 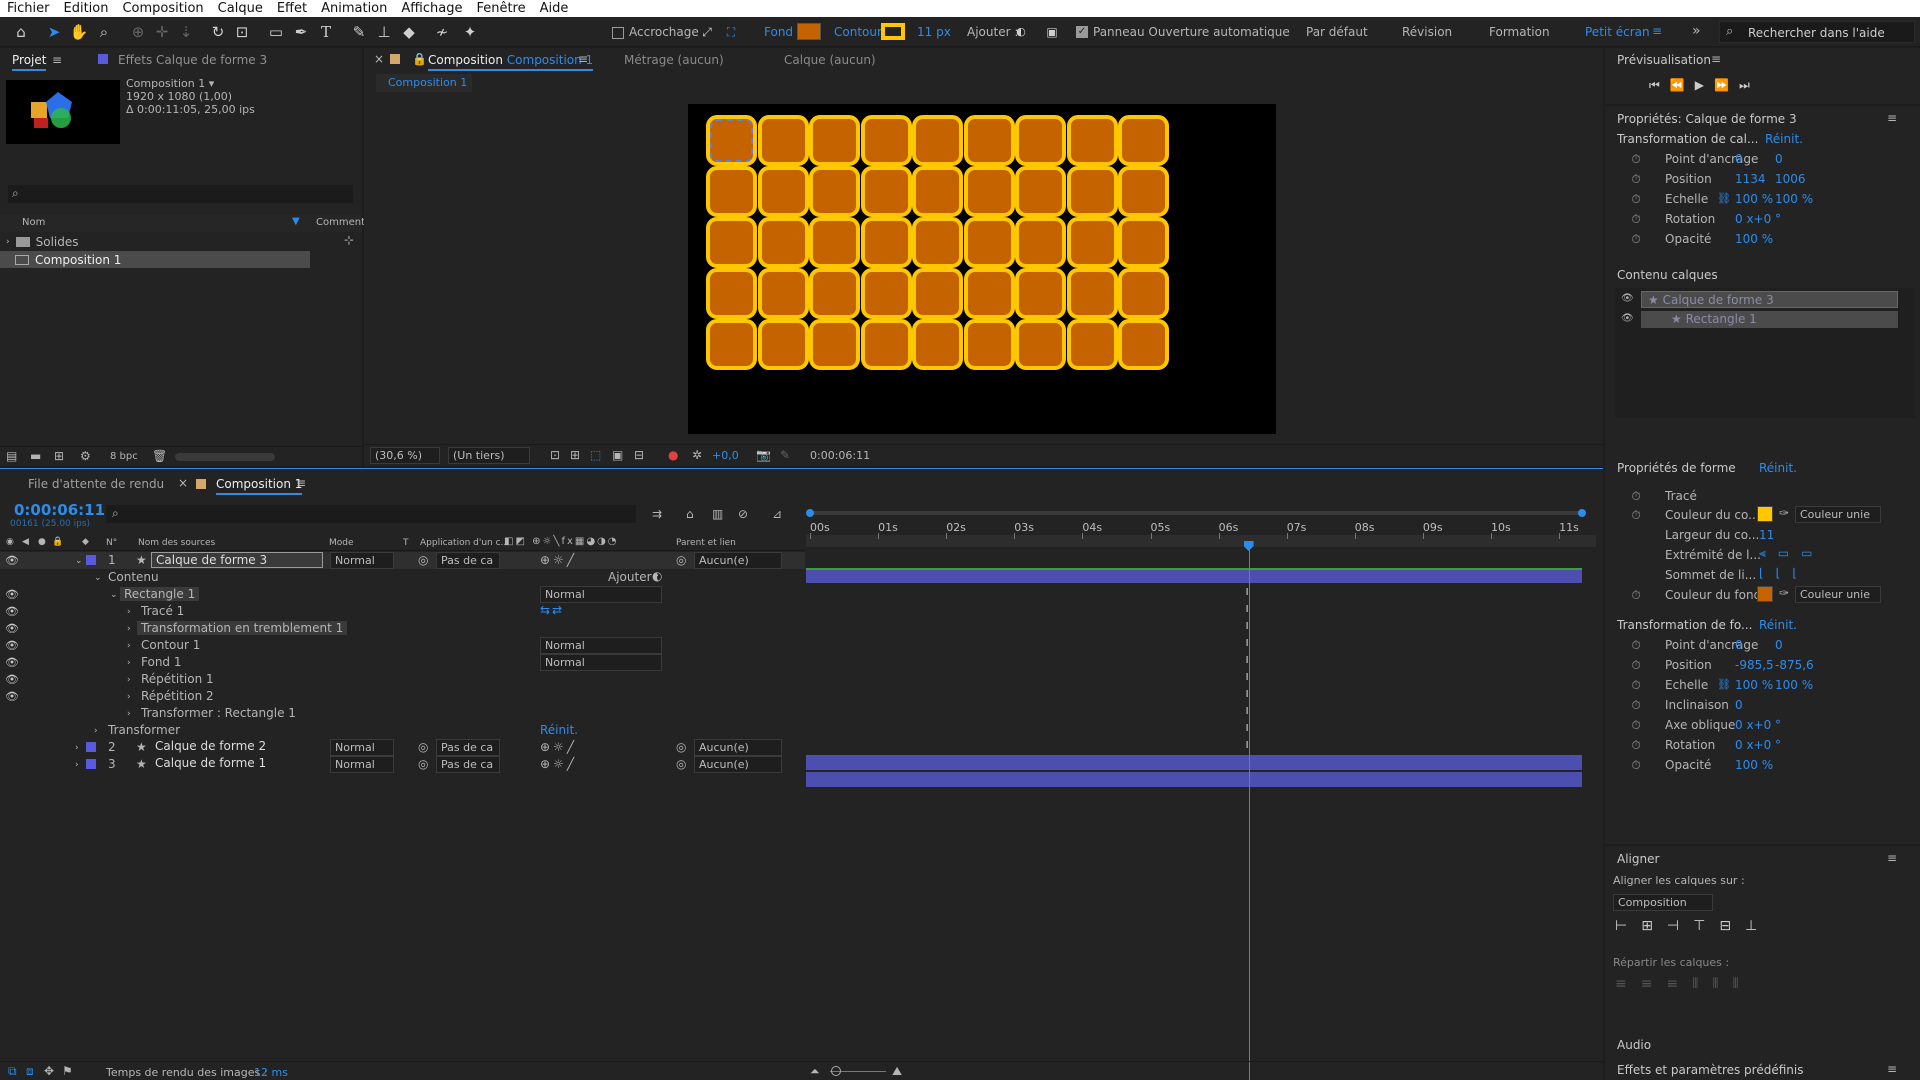 What do you see at coordinates (690, 514) in the screenshot?
I see `draft-3d-icon: ⌂` at bounding box center [690, 514].